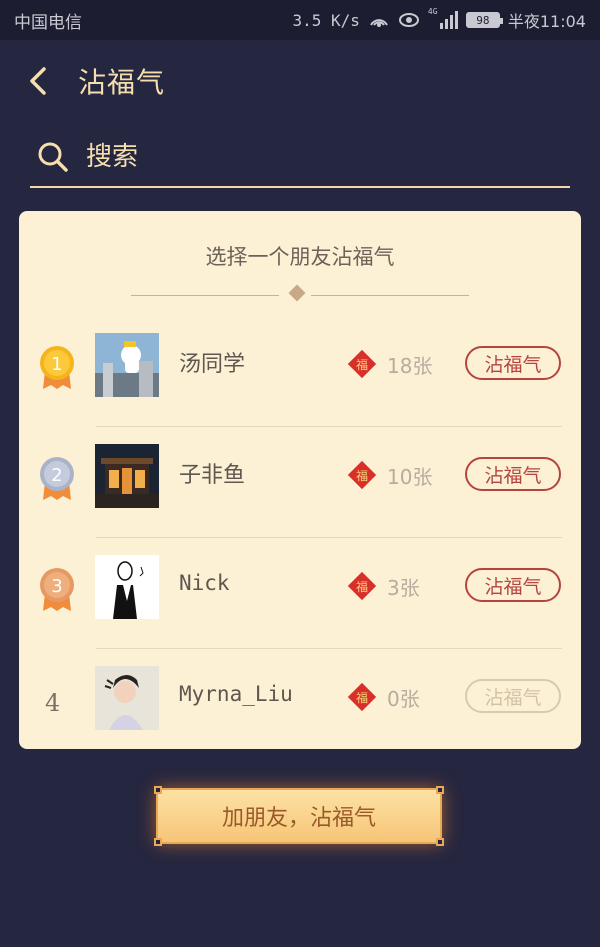 Image resolution: width=600 pixels, height=947 pixels. What do you see at coordinates (300, 593) in the screenshot?
I see `friend-row: 3 Nick 福 3张 沾福气` at bounding box center [300, 593].